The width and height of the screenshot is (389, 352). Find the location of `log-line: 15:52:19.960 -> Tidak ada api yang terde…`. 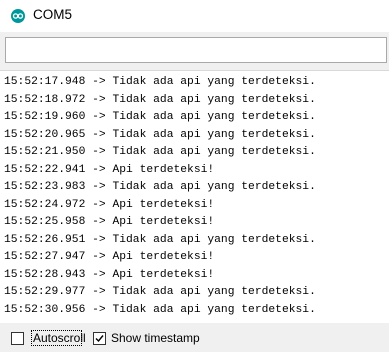

log-line: 15:52:19.960 -> Tidak ada api yang terde… is located at coordinates (160, 117).